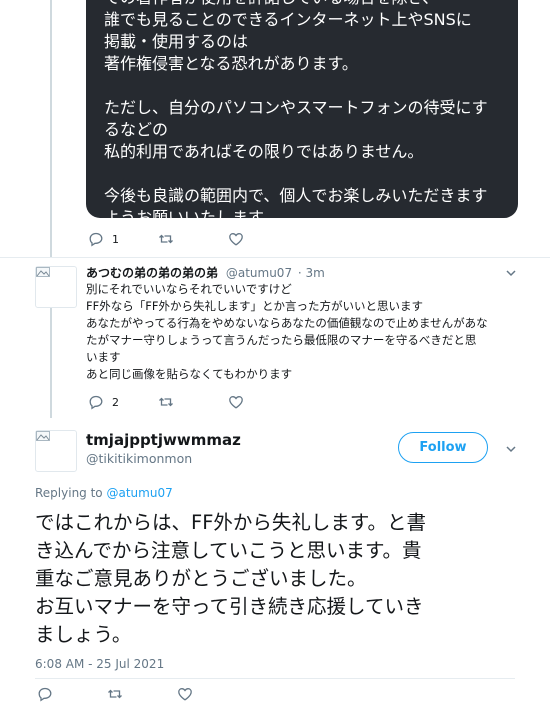 This screenshot has width=550, height=726. What do you see at coordinates (115, 239) in the screenshot?
I see `reply-count: 1` at bounding box center [115, 239].